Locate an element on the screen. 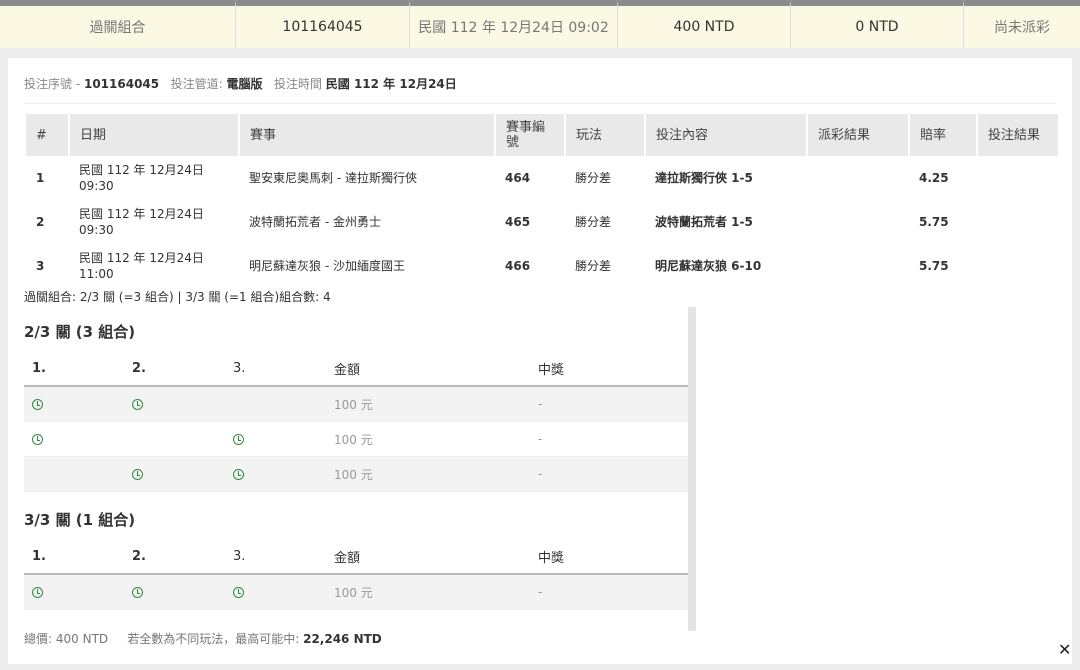 The width and height of the screenshot is (1080, 670). combo-table-2of3: 1. 2. 3. 金額 中獎 100 元 - 100 元 - 100 元 - is located at coordinates (356, 421).